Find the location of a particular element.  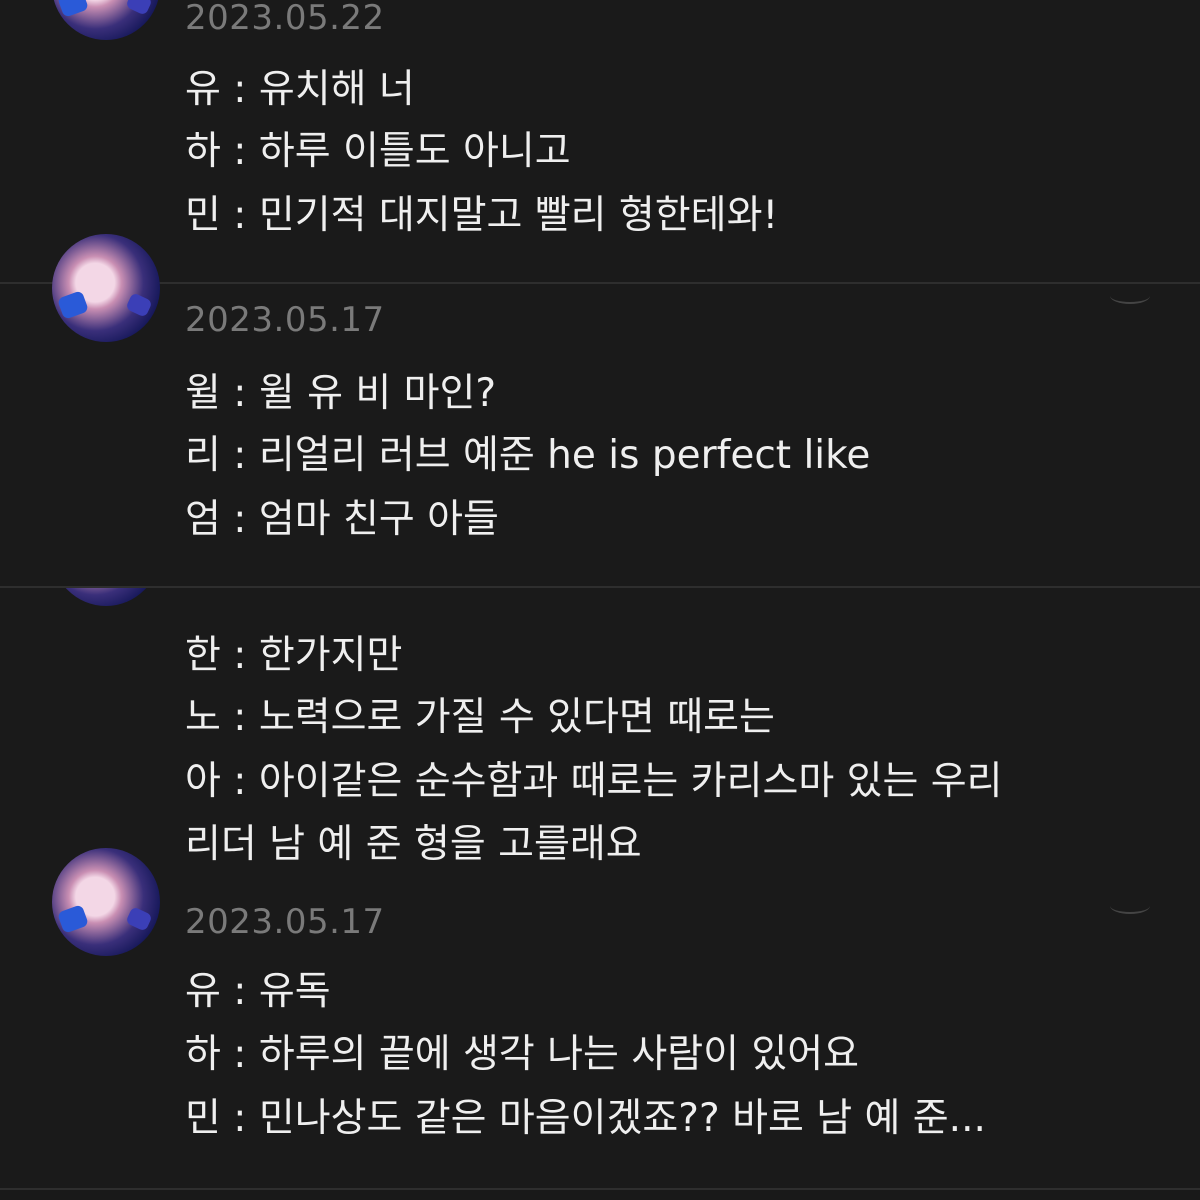

comment-line: 엄 : 엄마 친구 아들 is located at coordinates (342, 519).